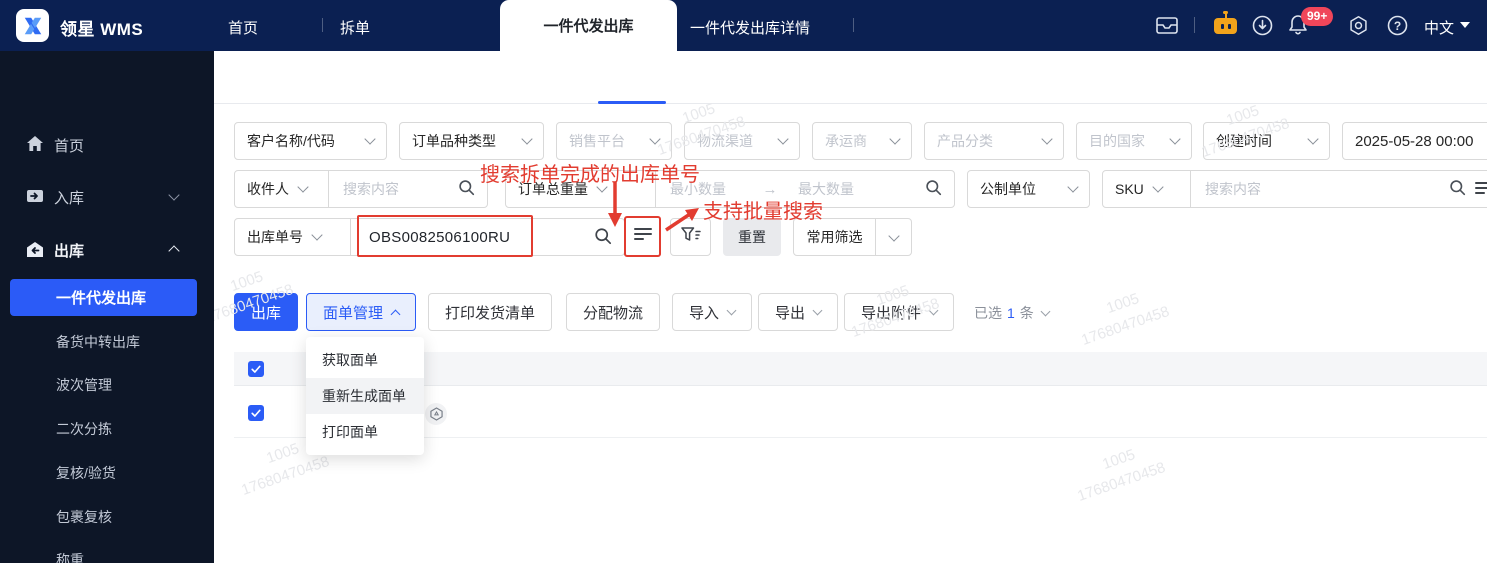 The height and width of the screenshot is (563, 1487). Describe the element at coordinates (994, 141) in the screenshot. I see `filter-product-category-select: 产品分类` at that location.